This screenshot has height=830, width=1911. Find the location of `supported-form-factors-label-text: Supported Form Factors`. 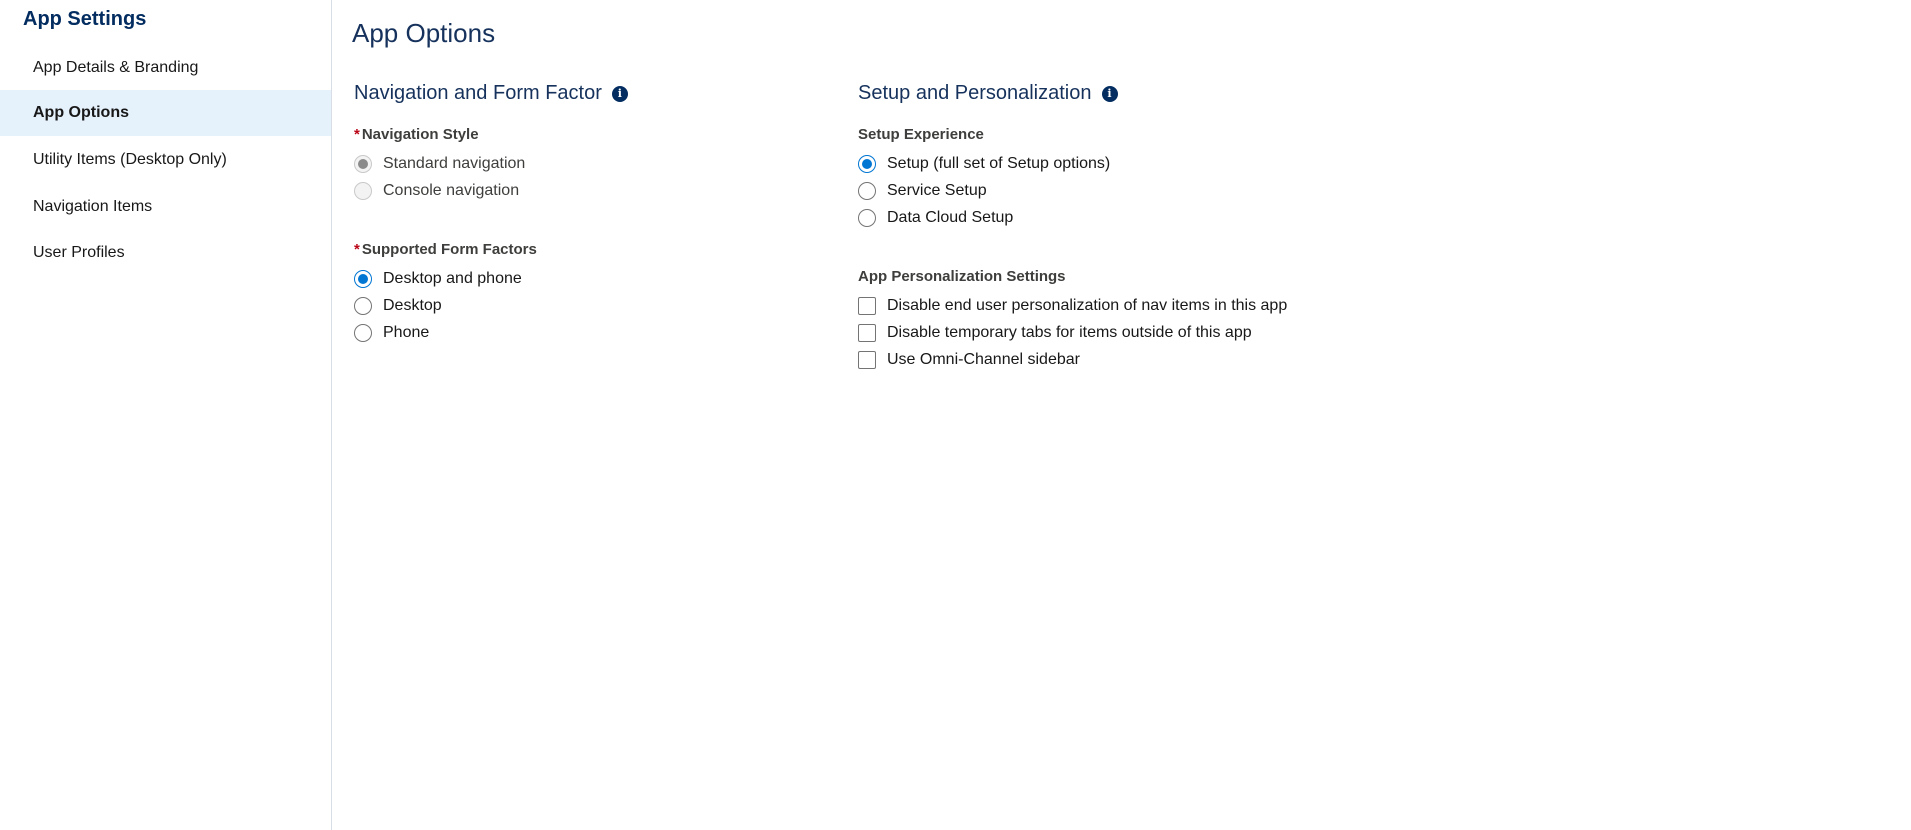

supported-form-factors-label-text: Supported Form Factors is located at coordinates (449, 249).